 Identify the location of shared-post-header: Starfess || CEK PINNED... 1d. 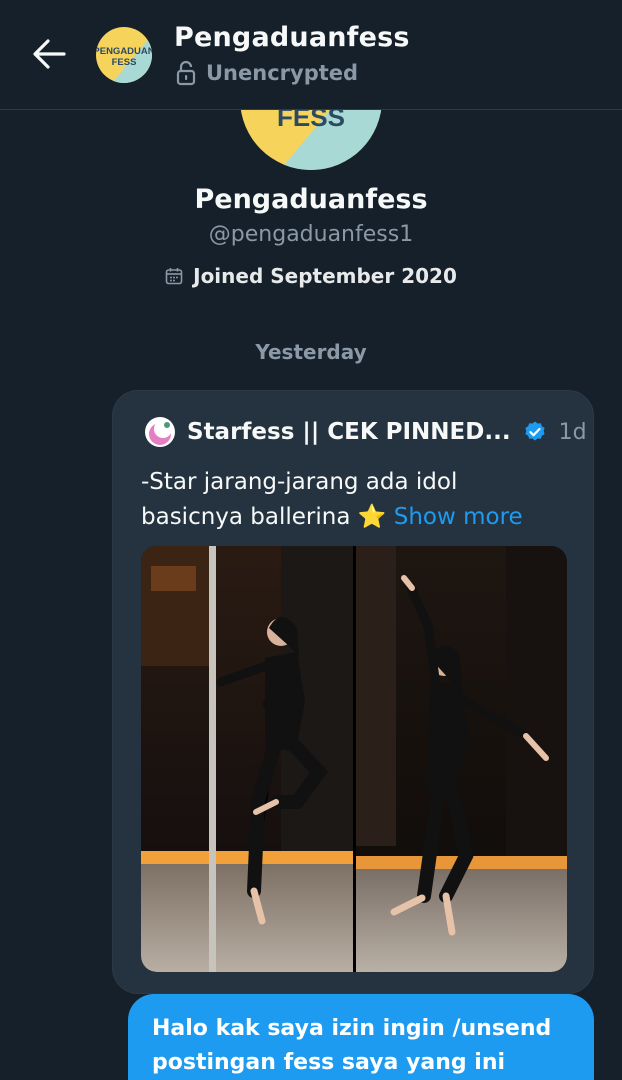
(366, 432).